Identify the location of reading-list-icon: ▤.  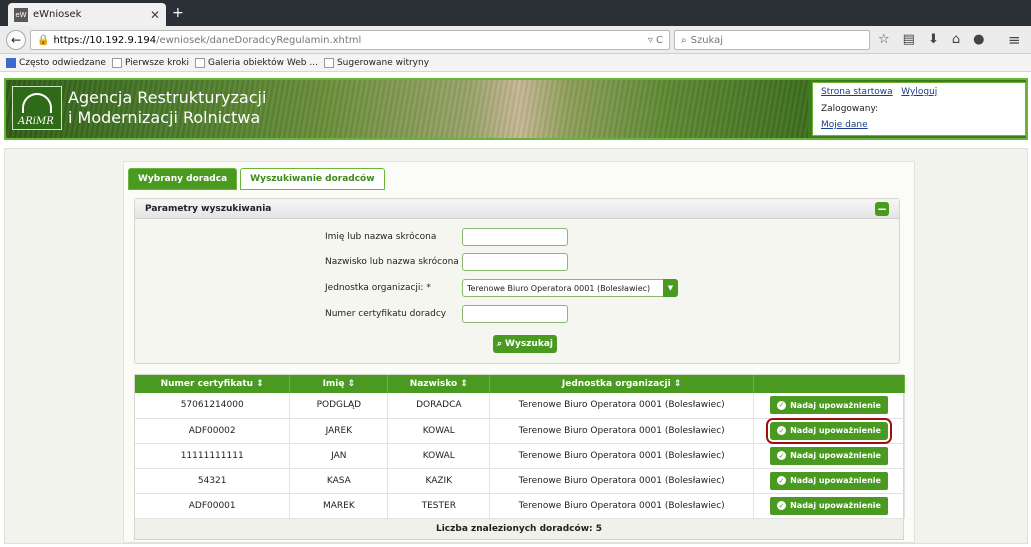
(909, 39).